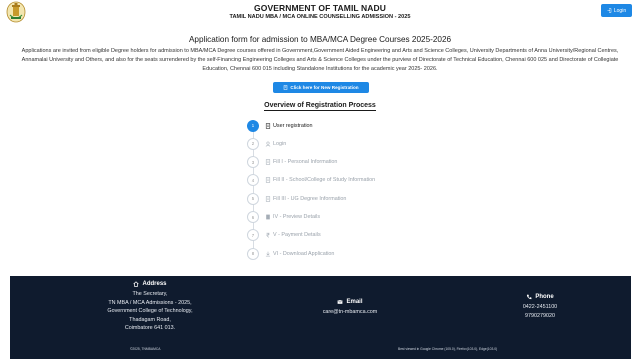 This screenshot has height=359, width=640. I want to click on step-label: IV - Preview Details, so click(297, 217).